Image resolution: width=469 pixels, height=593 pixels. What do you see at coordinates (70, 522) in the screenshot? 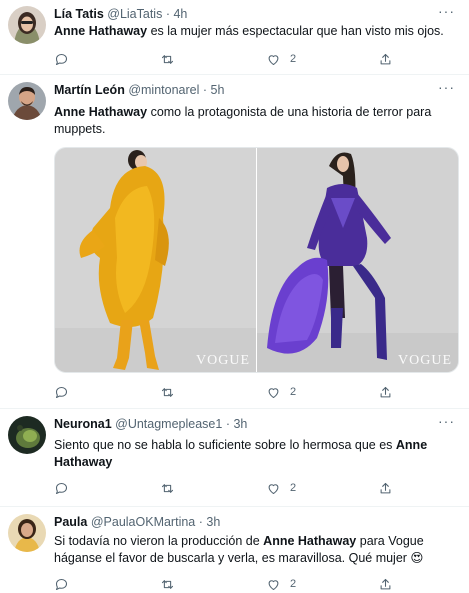
I see `author-name: Paula` at bounding box center [70, 522].